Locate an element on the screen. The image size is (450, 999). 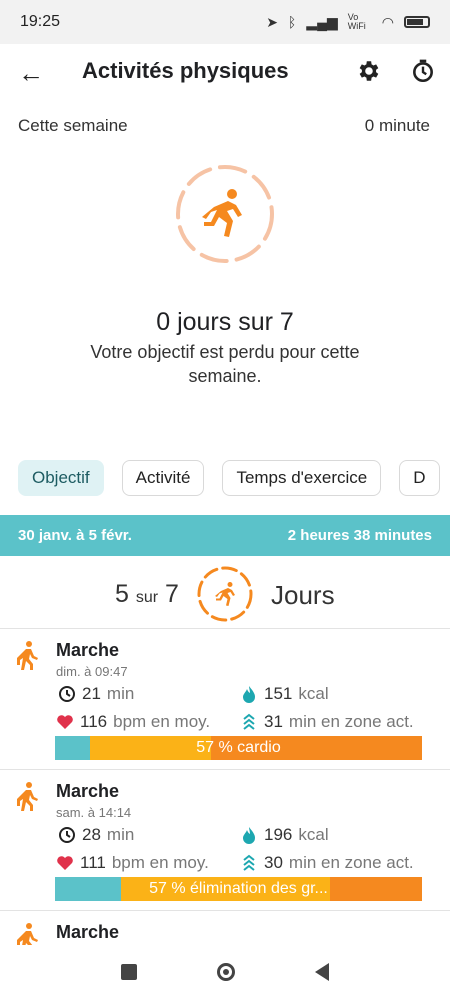
calories-stat: 196 kcal is located at coordinates (284, 835).